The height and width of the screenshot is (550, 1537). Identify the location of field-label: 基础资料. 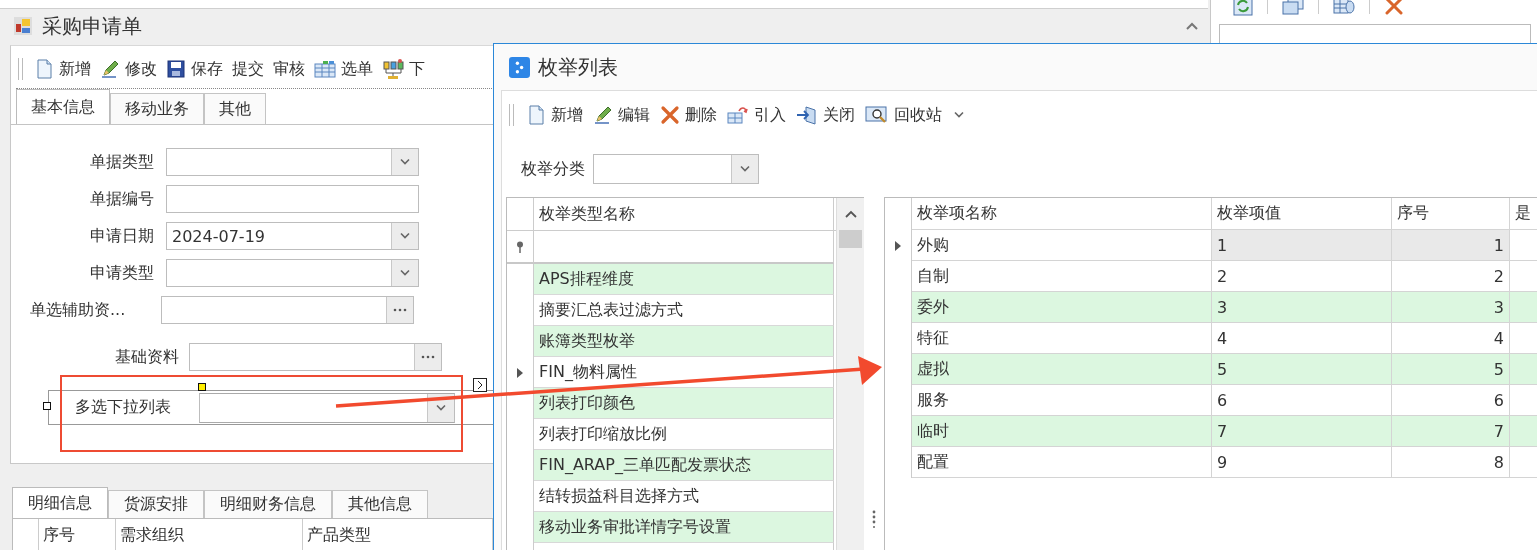
(147, 357).